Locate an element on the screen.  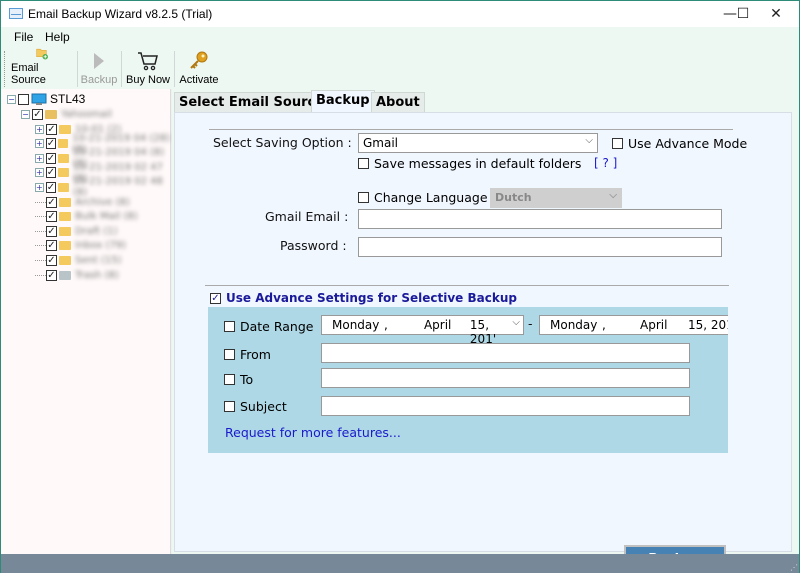
activate-label: Activate is located at coordinates (199, 80).